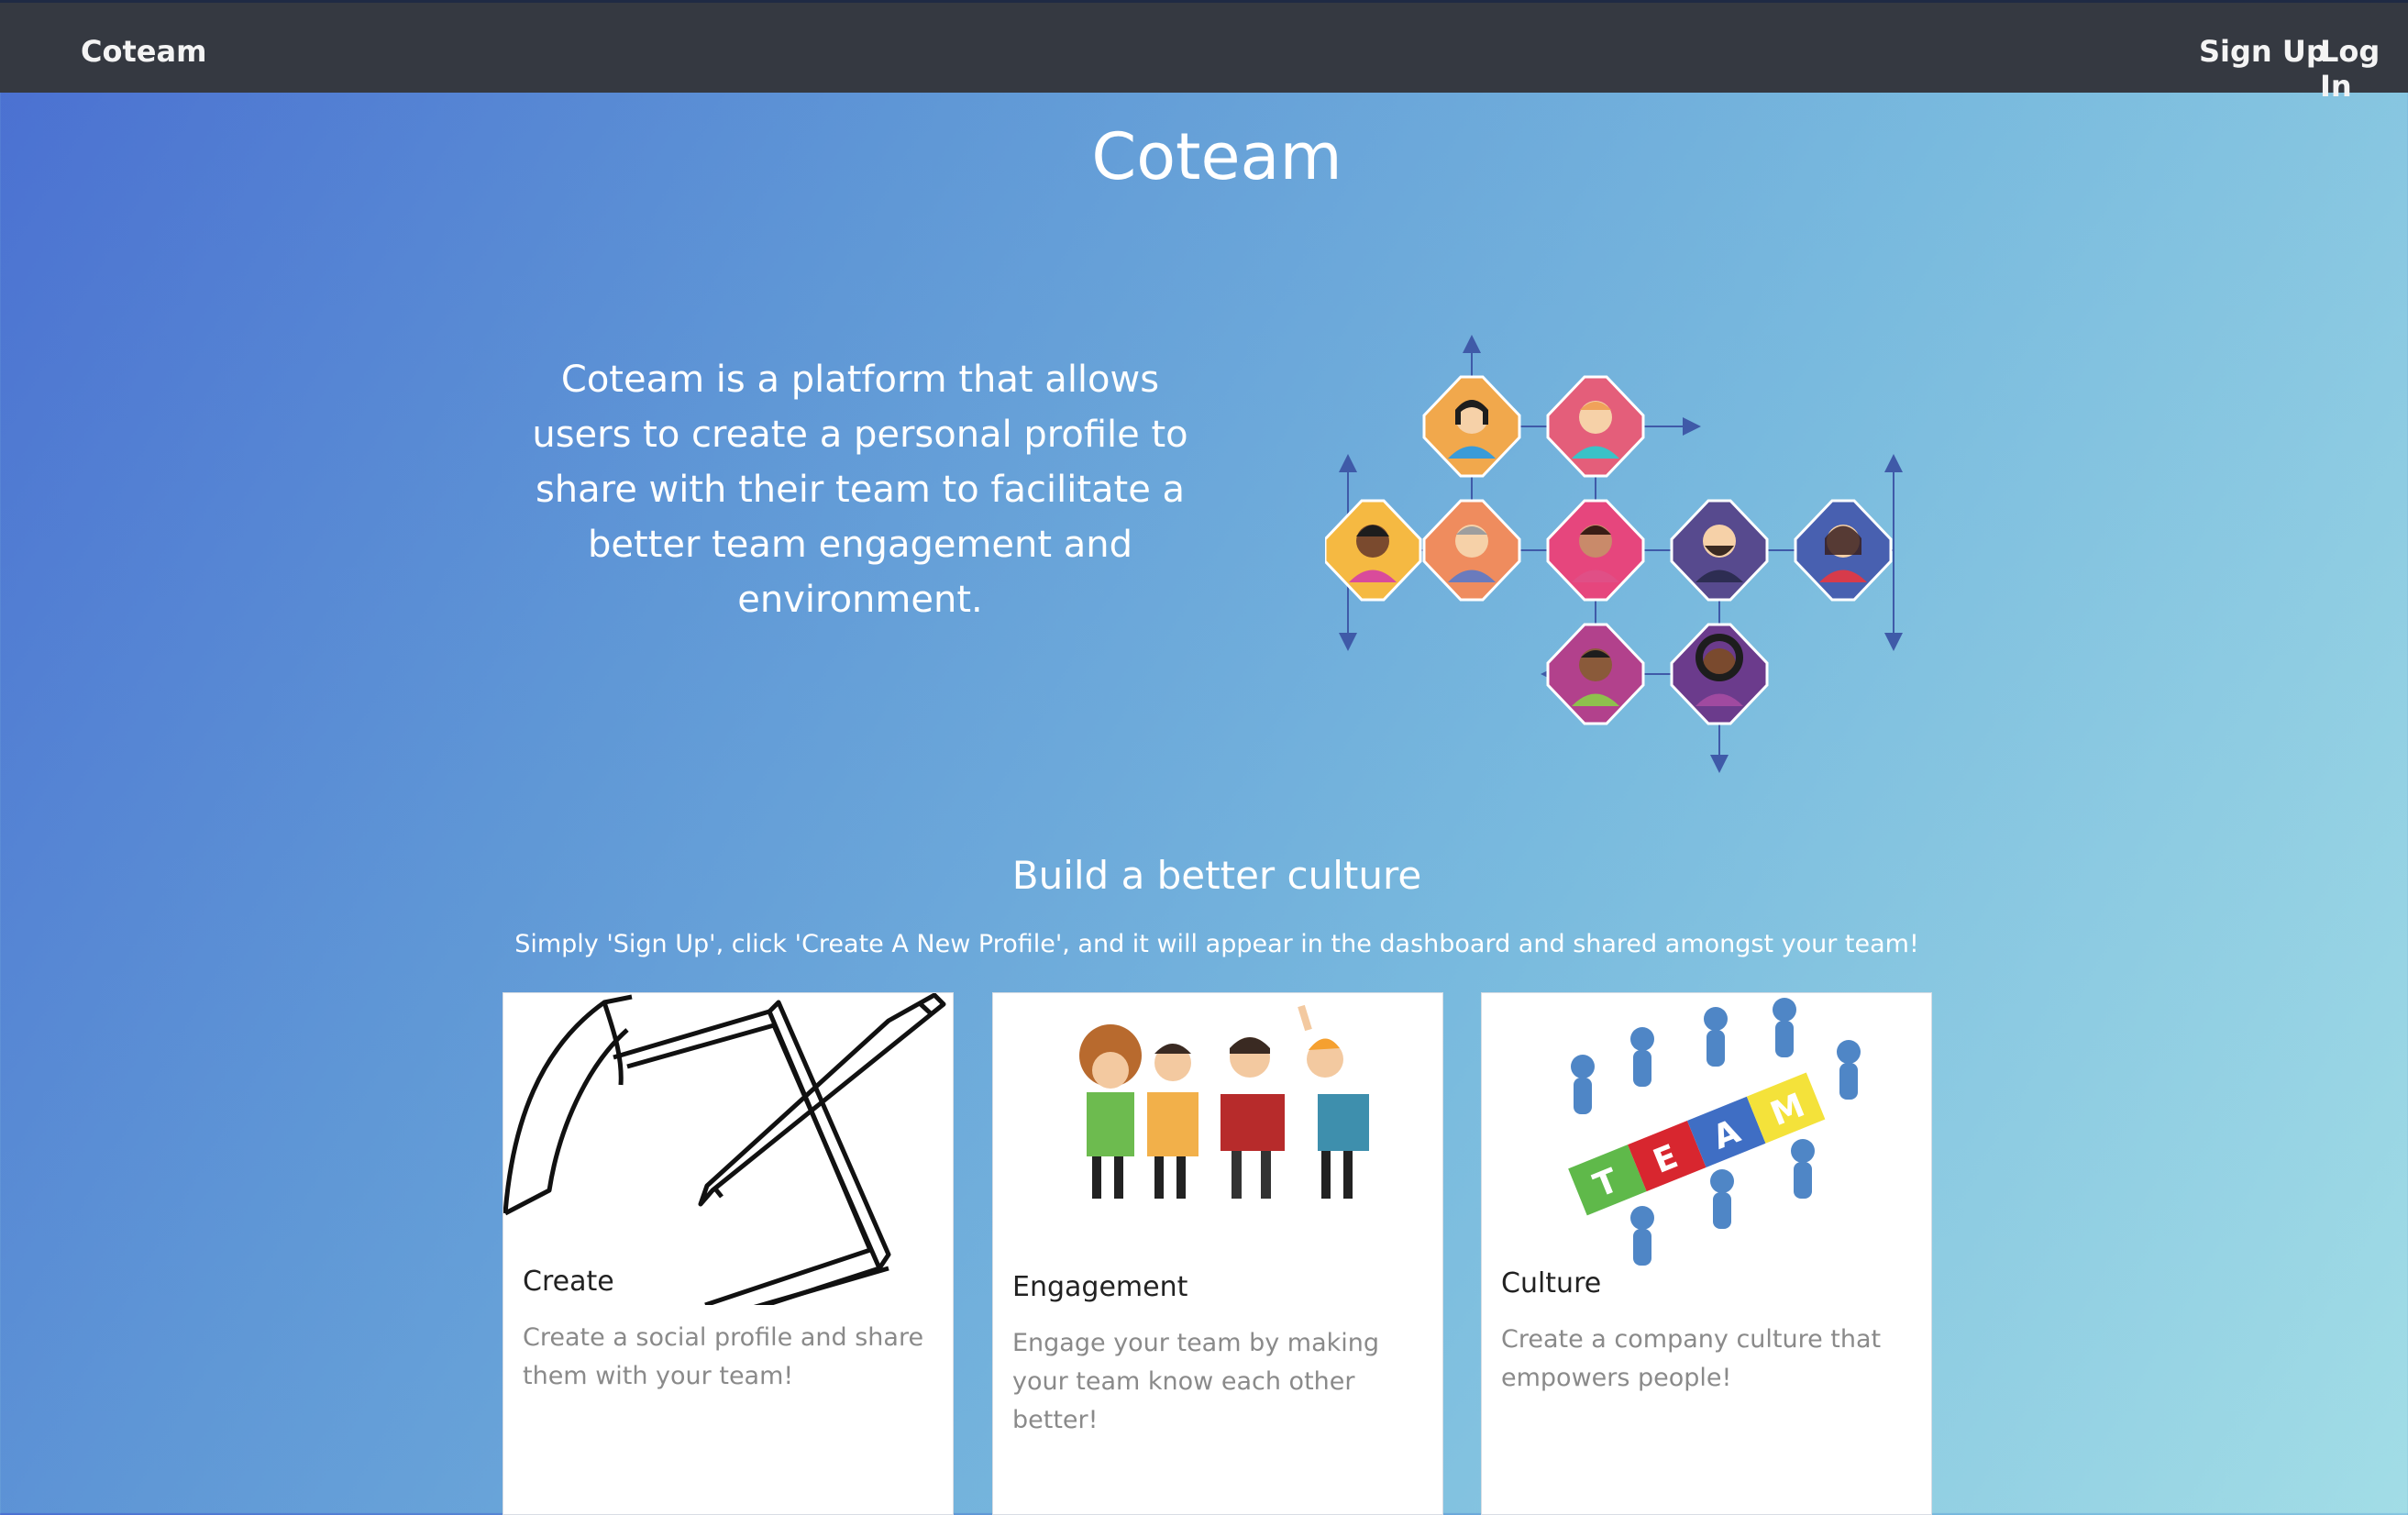  What do you see at coordinates (1204, 52) in the screenshot?
I see `top-navbar: Coteam Sign Up Log In` at bounding box center [1204, 52].